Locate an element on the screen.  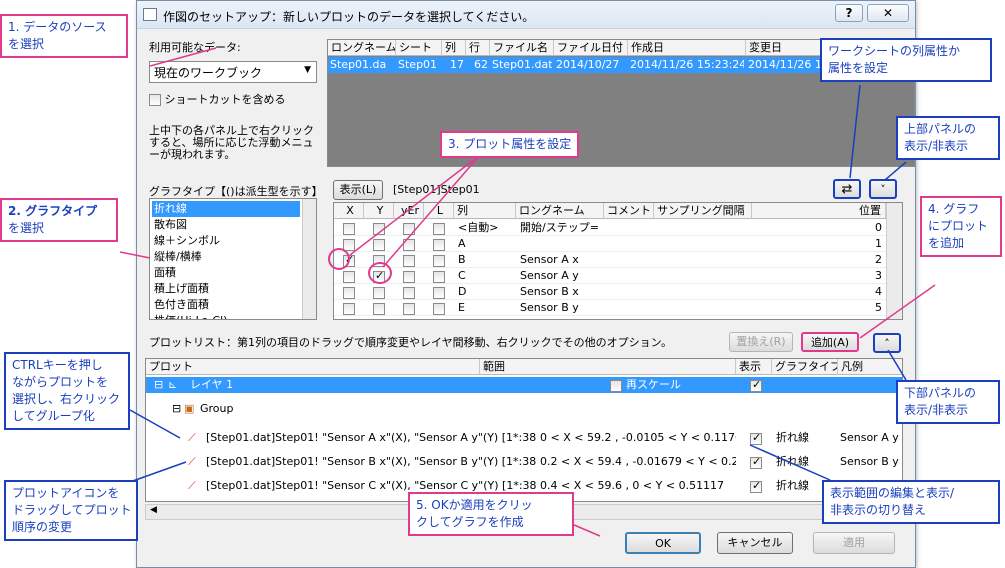
annotation-step-3: 3. プロット属性を設定 is located at coordinates (510, 144).